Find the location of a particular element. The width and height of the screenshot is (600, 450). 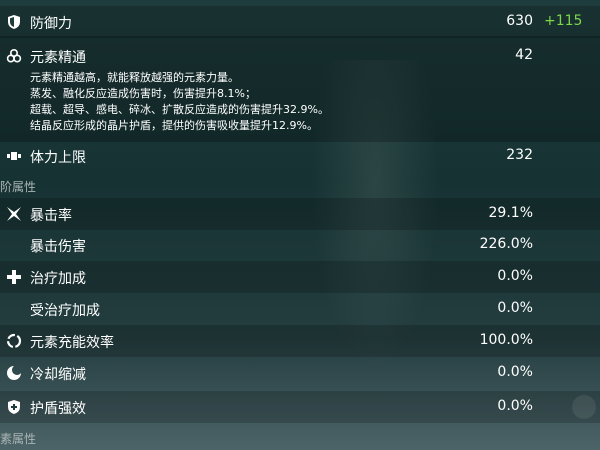

stat-value: 226.0% is located at coordinates (506, 244).